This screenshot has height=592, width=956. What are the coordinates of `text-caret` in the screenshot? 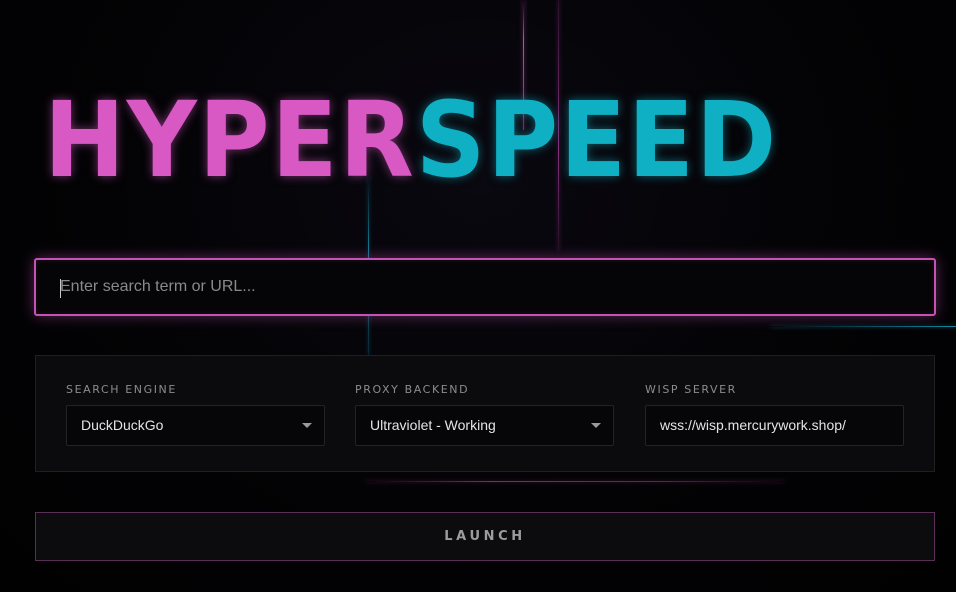 It's located at (60, 288).